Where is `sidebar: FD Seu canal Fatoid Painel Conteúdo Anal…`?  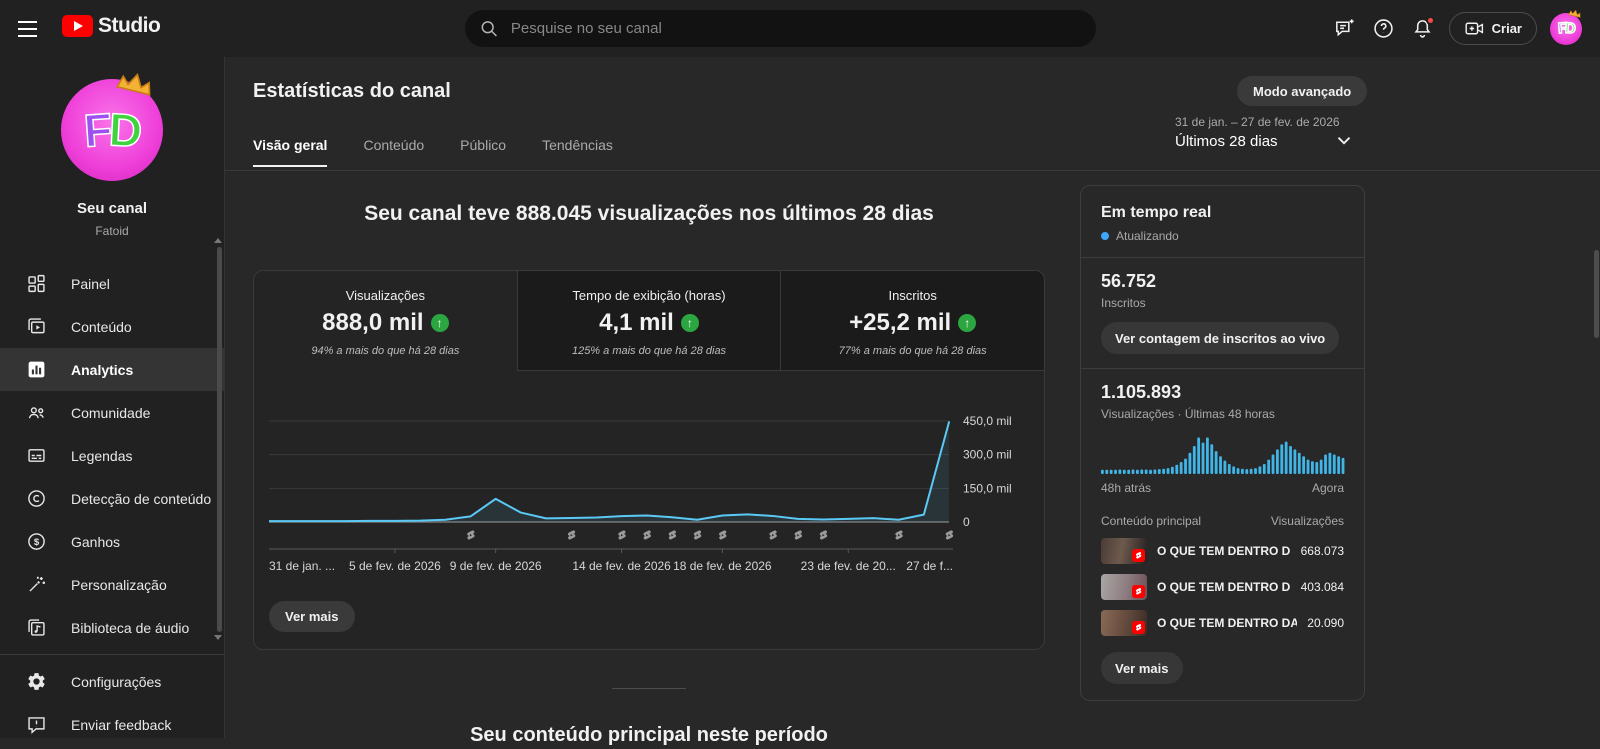 sidebar: FD Seu canal Fatoid Painel Conteúdo Anal… is located at coordinates (112, 397).